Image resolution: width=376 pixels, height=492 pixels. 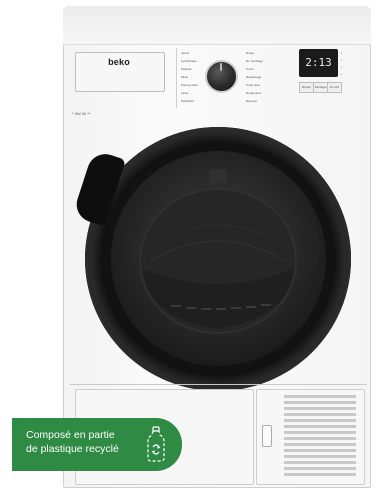 What do you see at coordinates (254, 93) in the screenshot?
I see `program-label: Doudounes` at bounding box center [254, 93].